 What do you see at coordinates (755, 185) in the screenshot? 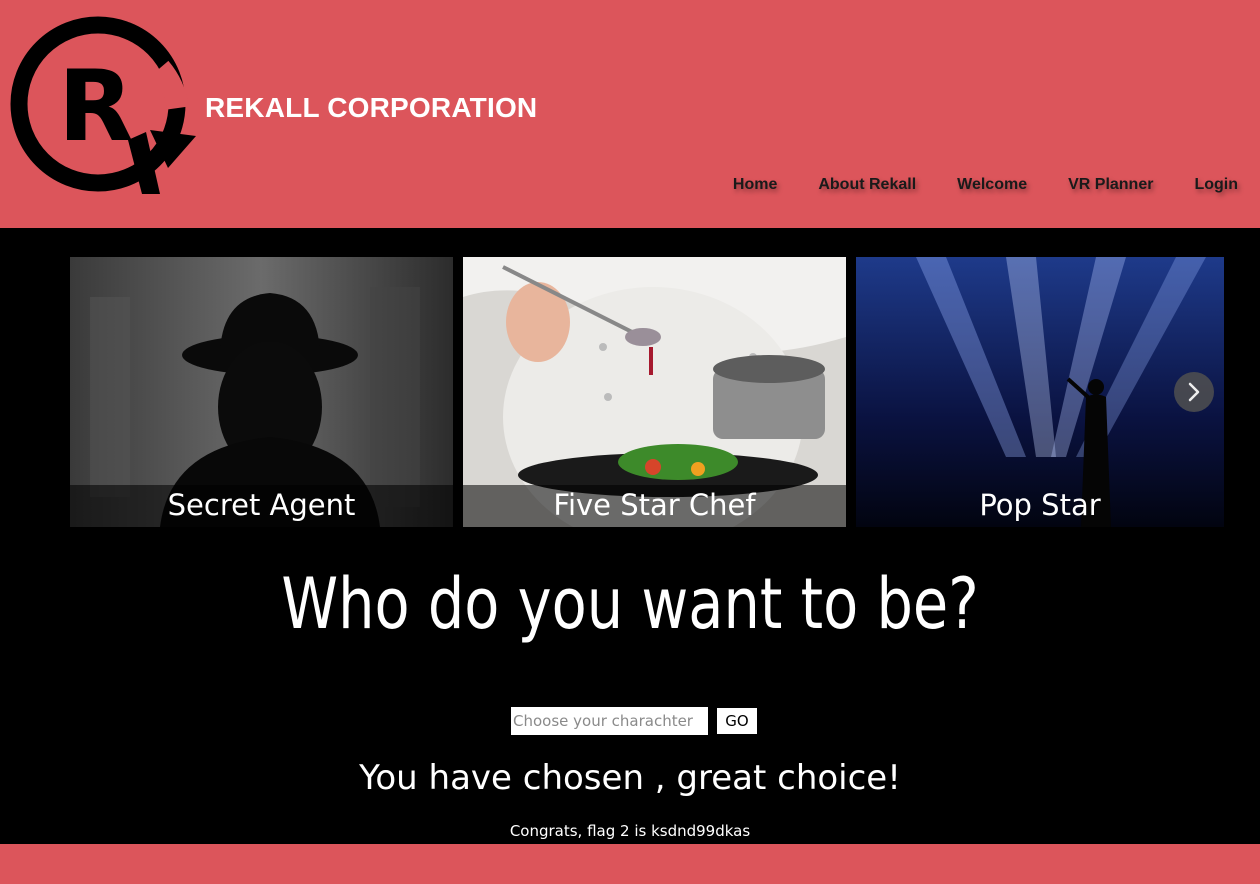
I see `nav-home: Home` at bounding box center [755, 185].